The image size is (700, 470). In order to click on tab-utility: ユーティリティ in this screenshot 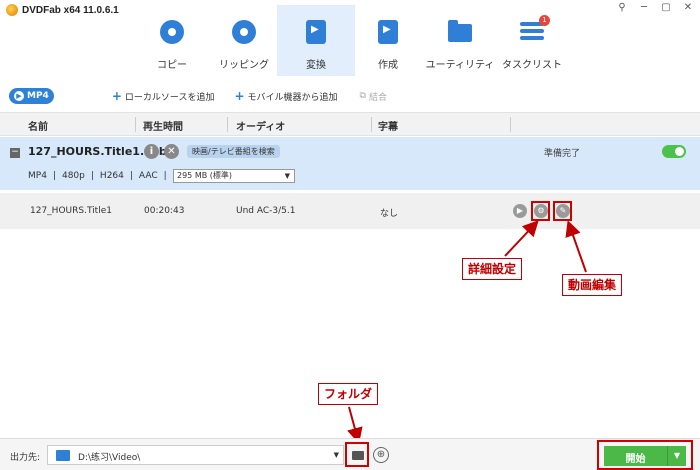, I will do `click(460, 44)`.